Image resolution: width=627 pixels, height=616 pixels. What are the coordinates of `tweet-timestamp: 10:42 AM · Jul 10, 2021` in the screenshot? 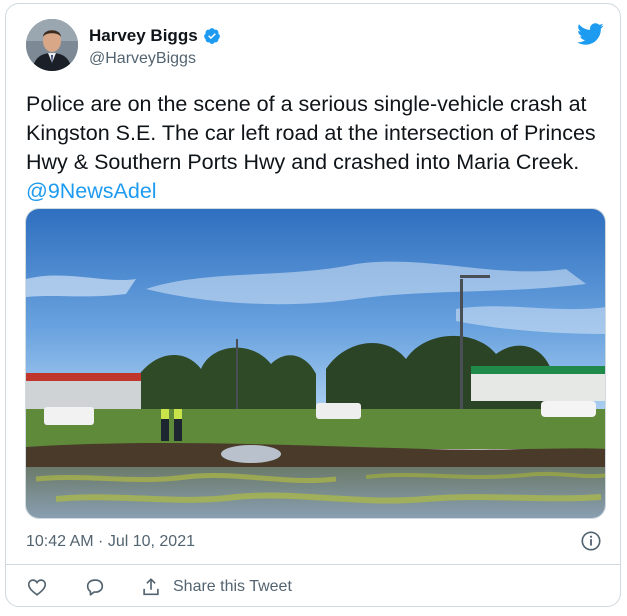 It's located at (110, 542).